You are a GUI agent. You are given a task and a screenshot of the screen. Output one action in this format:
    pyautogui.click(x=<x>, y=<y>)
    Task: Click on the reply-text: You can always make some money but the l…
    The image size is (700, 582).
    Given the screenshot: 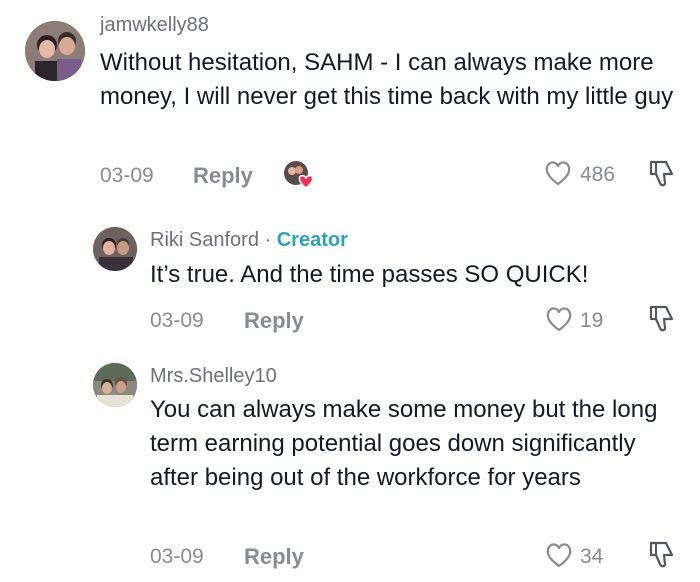 What is the action you would take?
    pyautogui.click(x=404, y=443)
    